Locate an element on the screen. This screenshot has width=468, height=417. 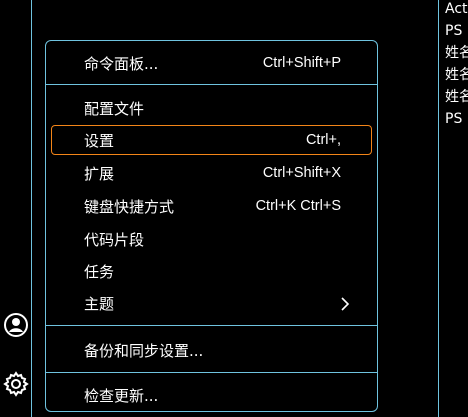
menu-item-themes: 主题 is located at coordinates (211, 303).